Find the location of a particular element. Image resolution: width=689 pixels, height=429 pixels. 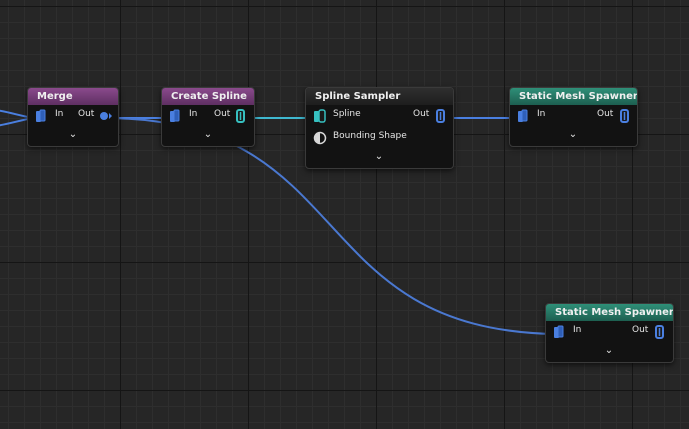

node-static-mesh-spawner-2-pins: In Out is located at coordinates (609, 332).